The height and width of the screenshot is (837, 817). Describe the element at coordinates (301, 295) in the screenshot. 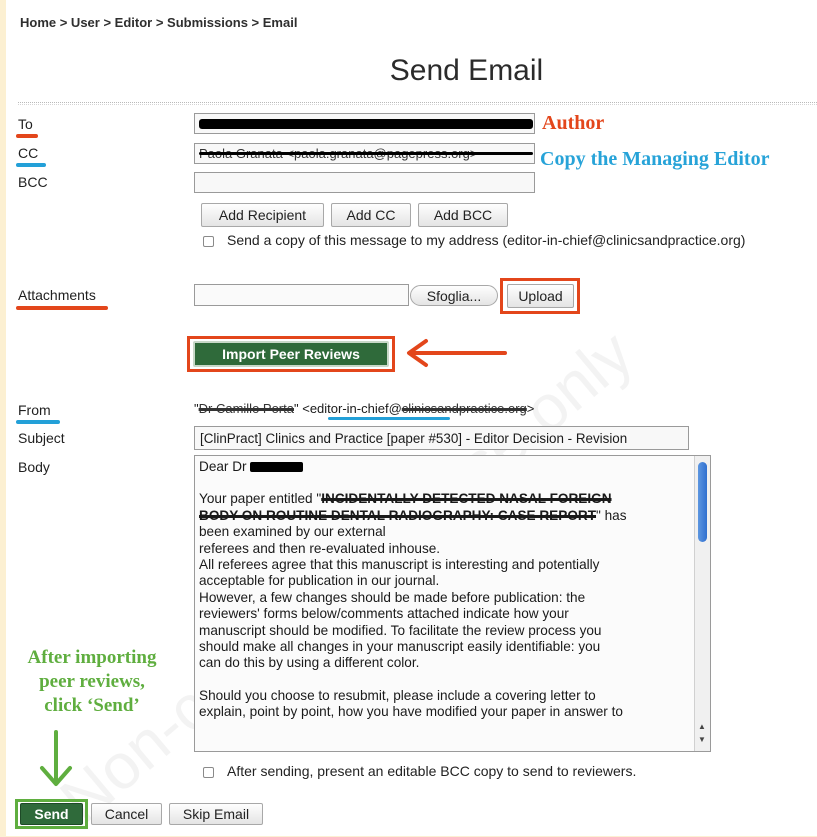

I see `attachment-file-field` at that location.